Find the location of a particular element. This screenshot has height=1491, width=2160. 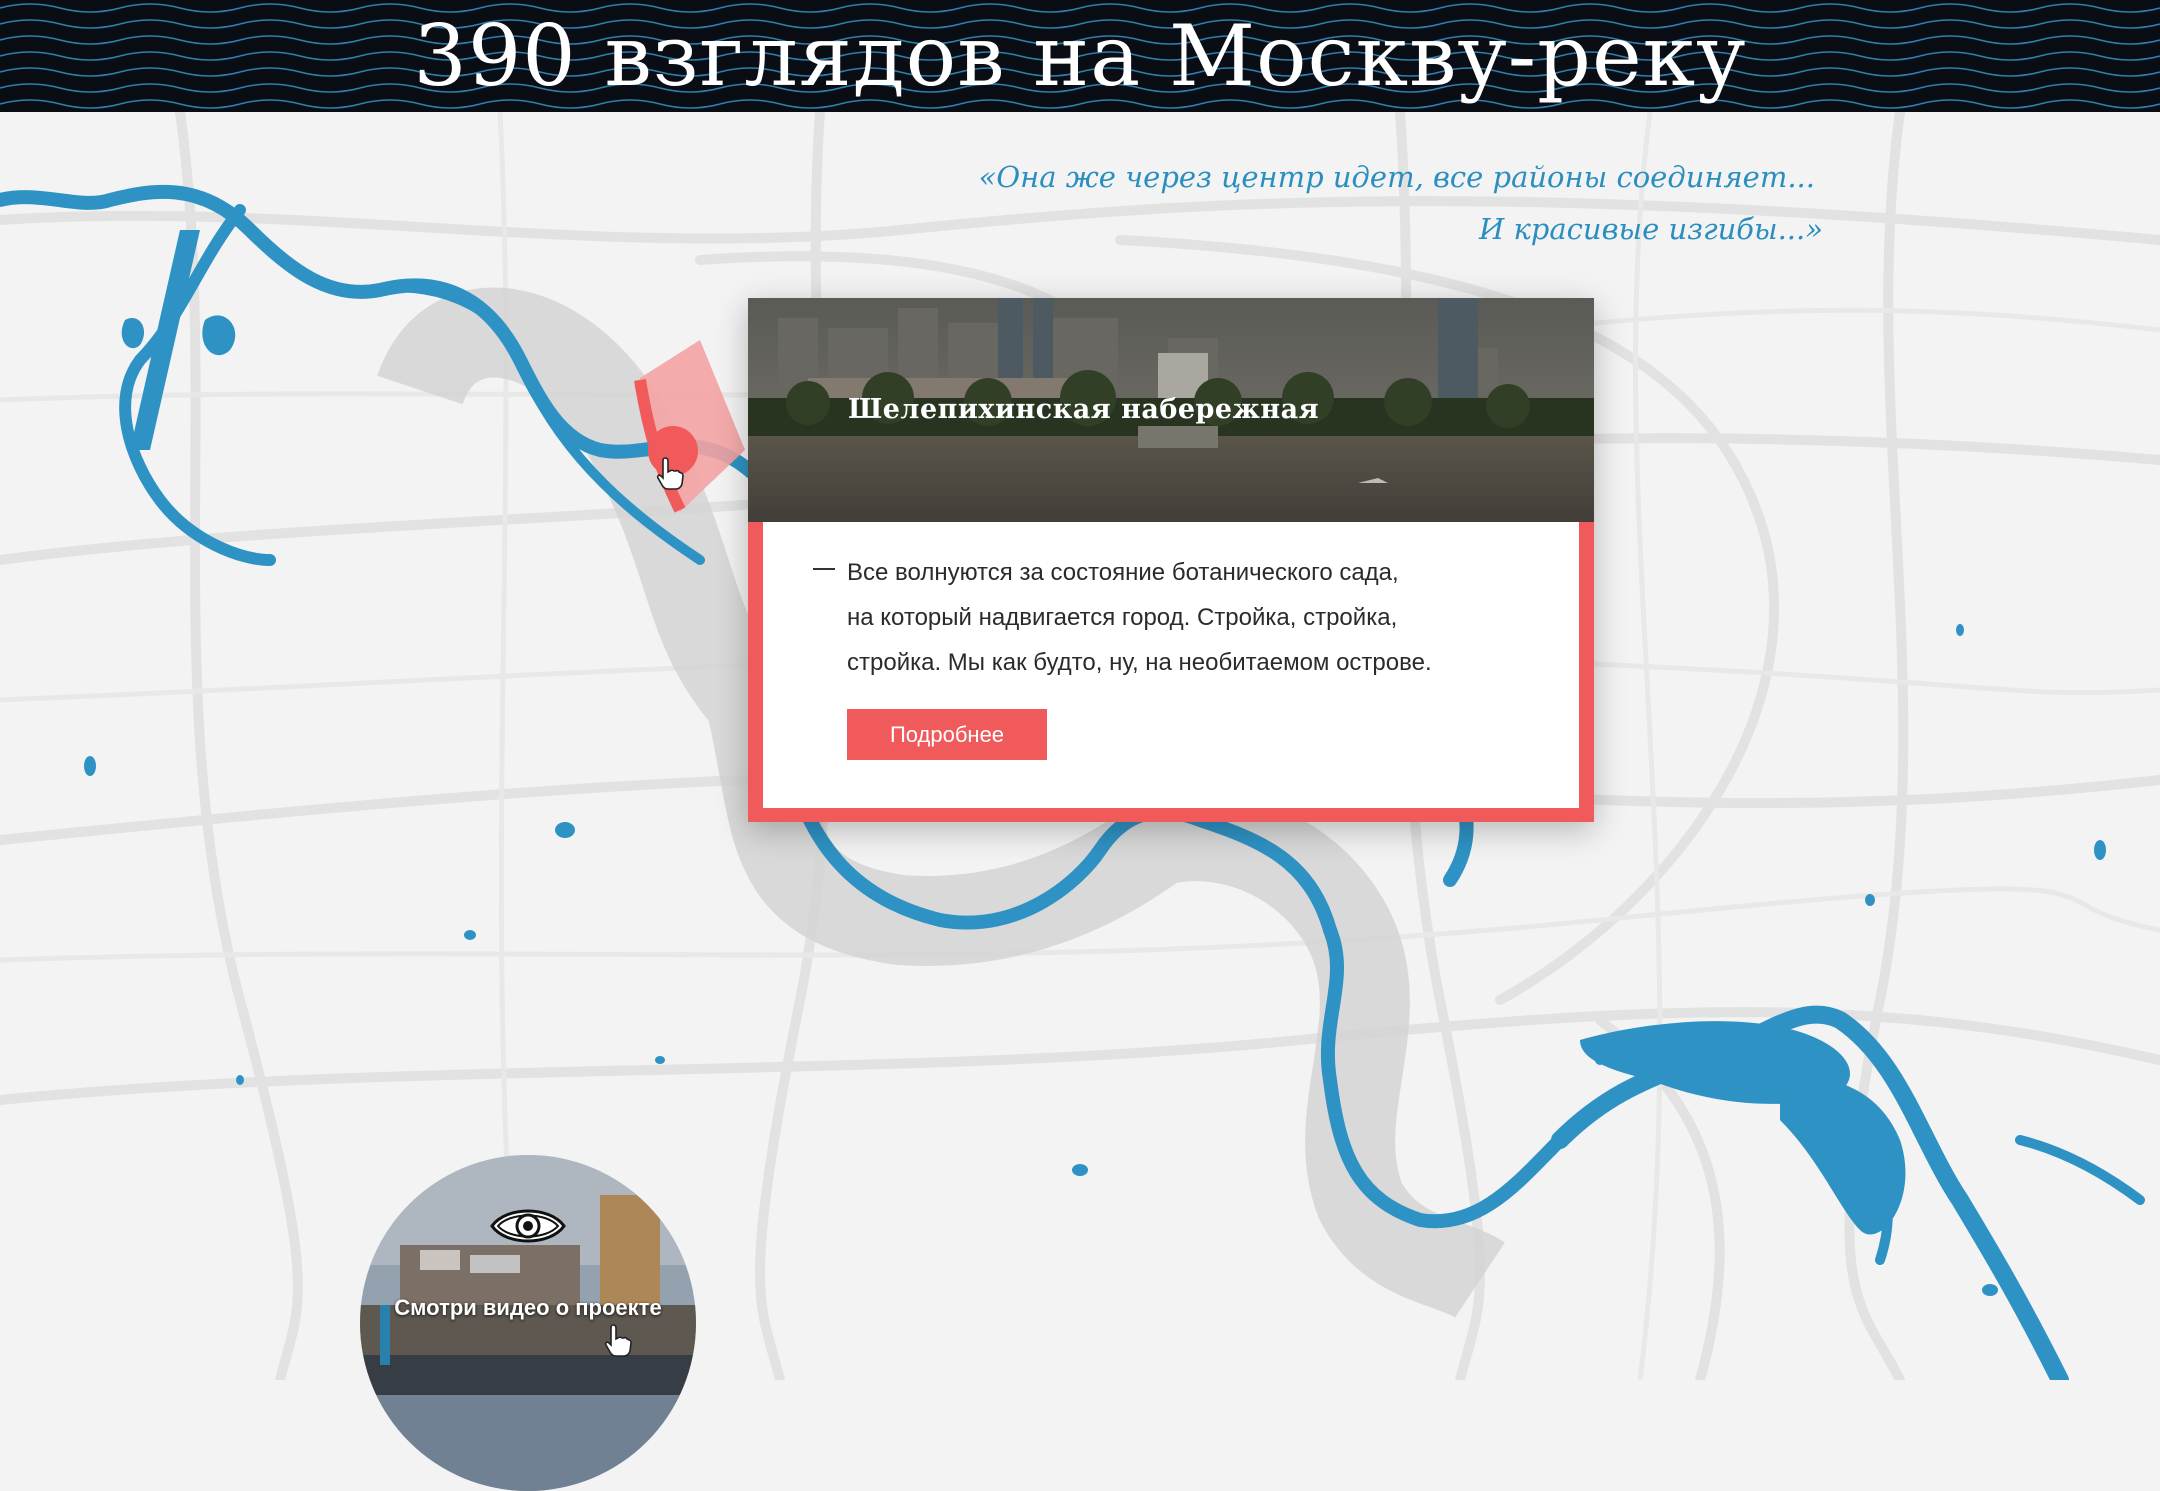

quote-dash is located at coordinates (824, 569).